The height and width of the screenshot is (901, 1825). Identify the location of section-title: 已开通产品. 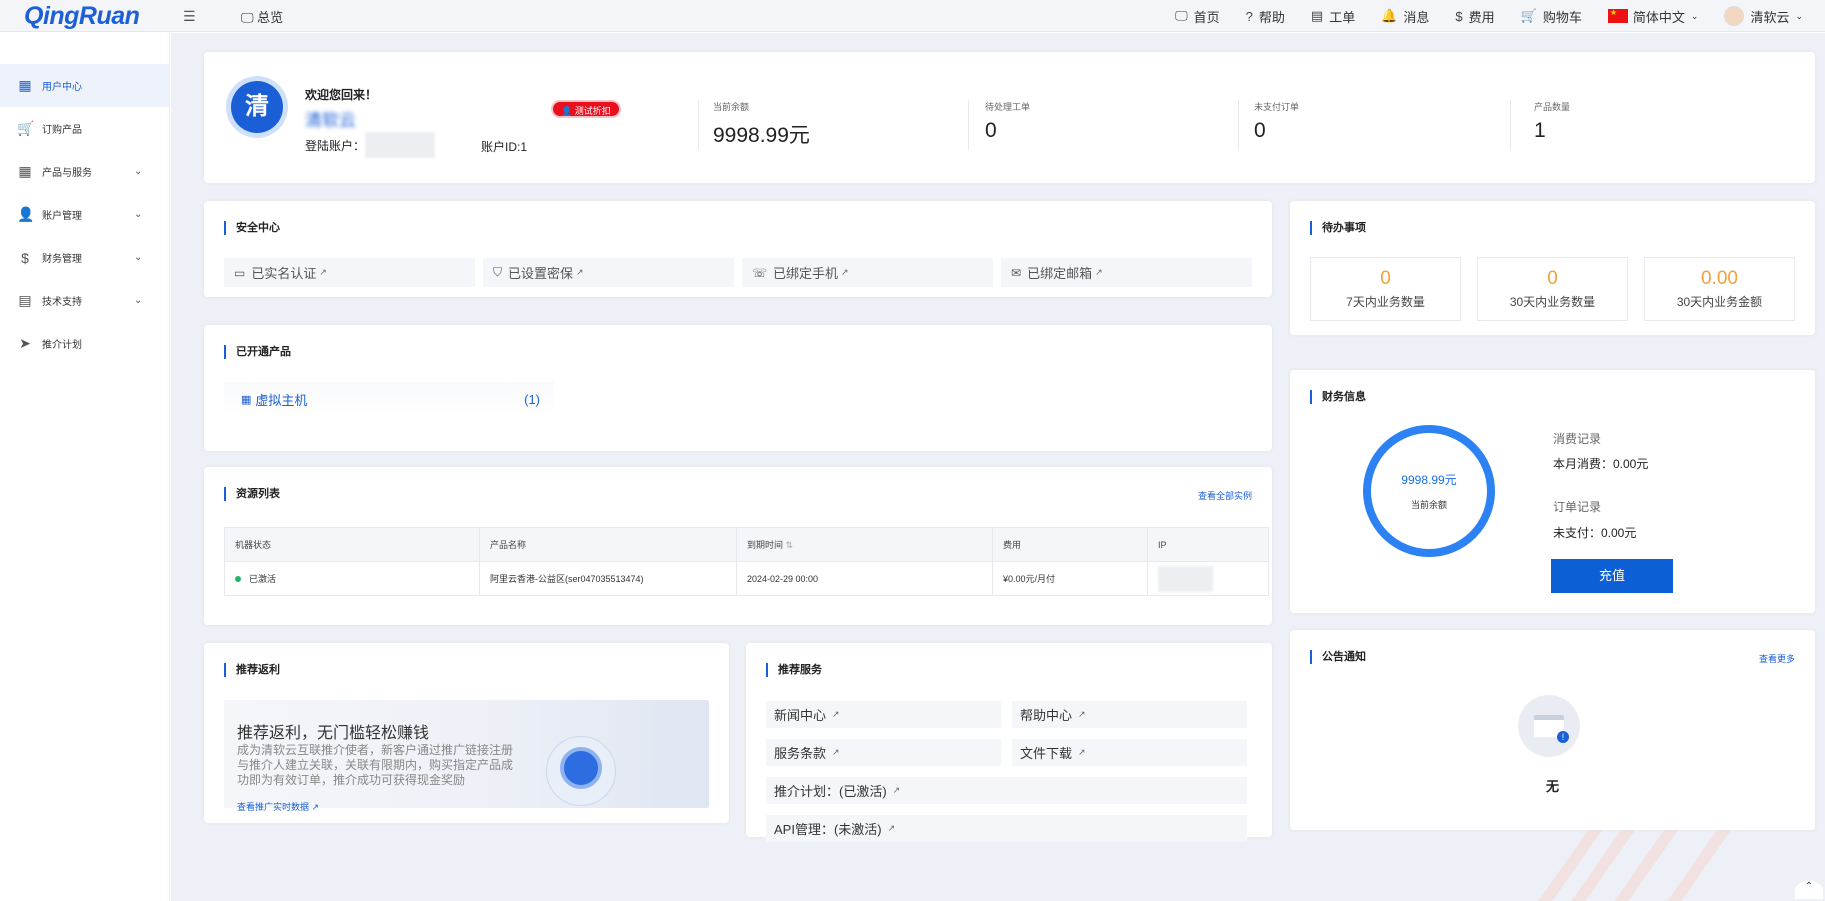
(257, 352).